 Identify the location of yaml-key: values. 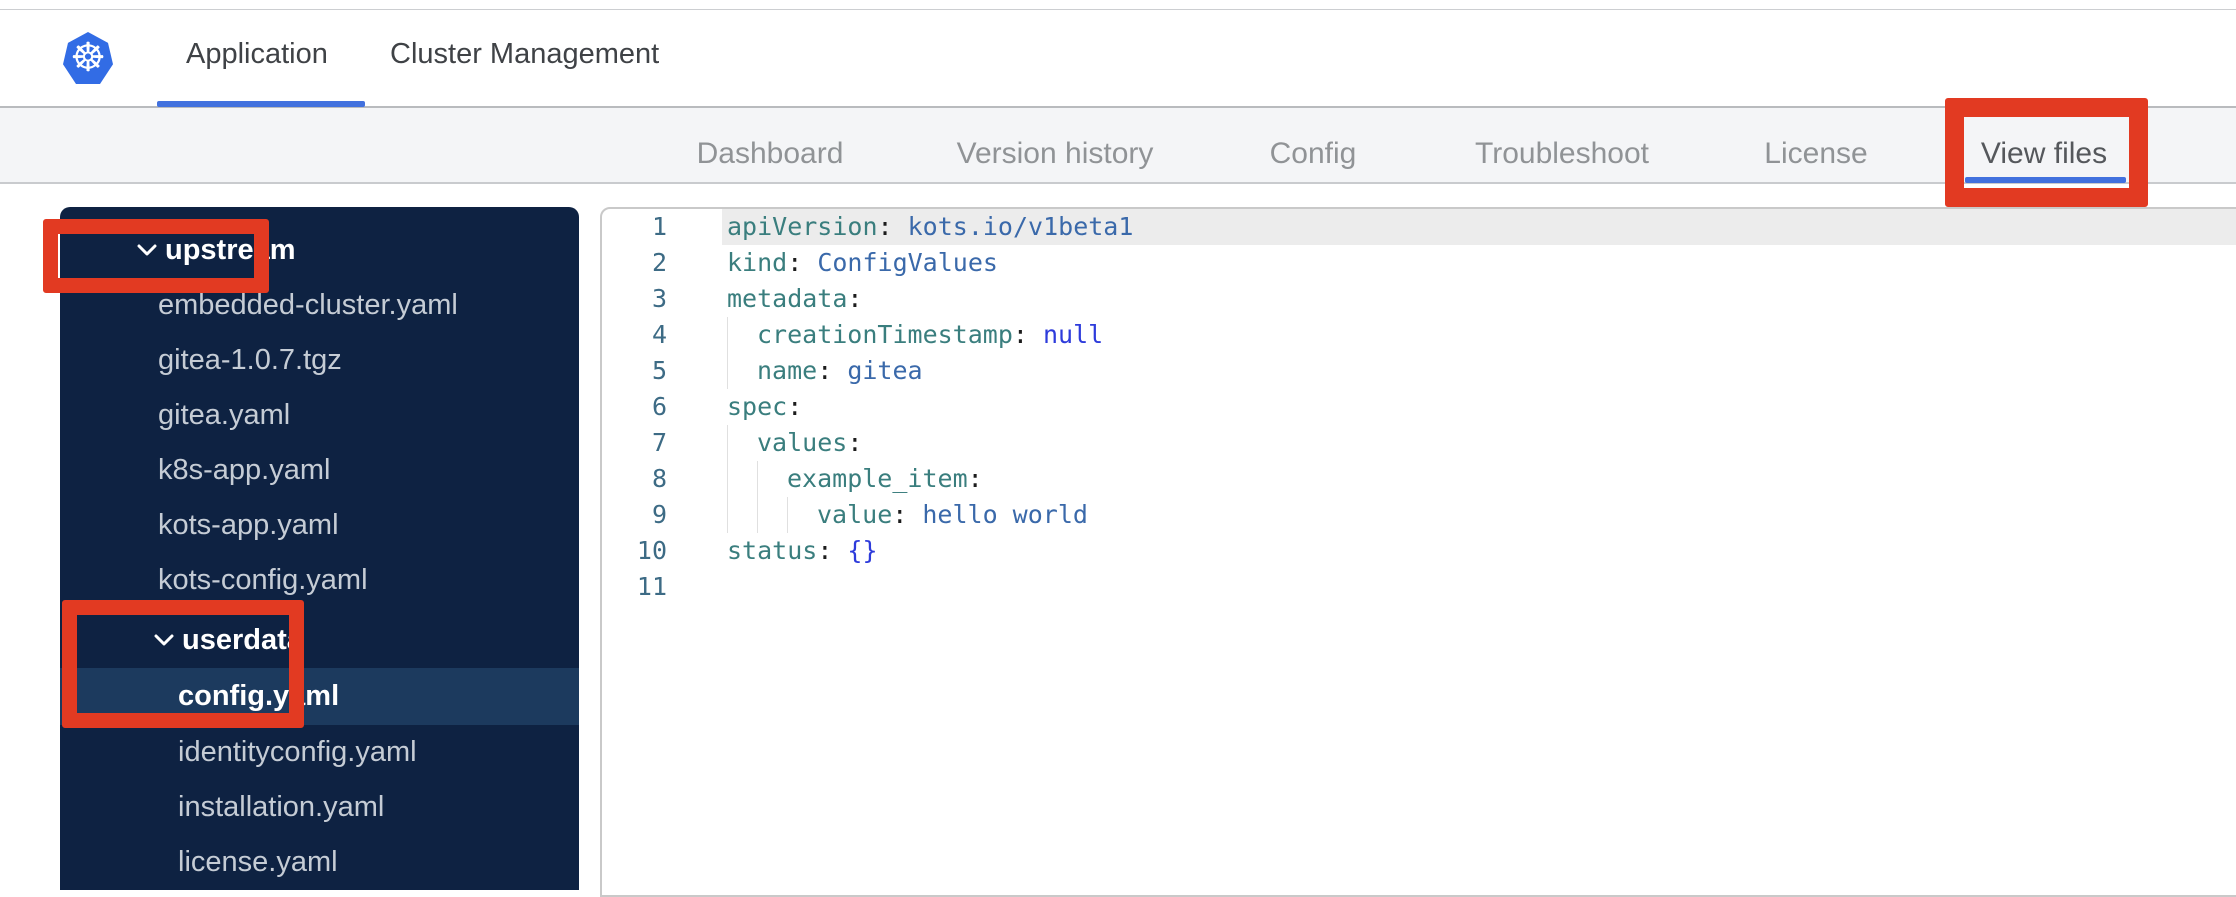
(802, 442).